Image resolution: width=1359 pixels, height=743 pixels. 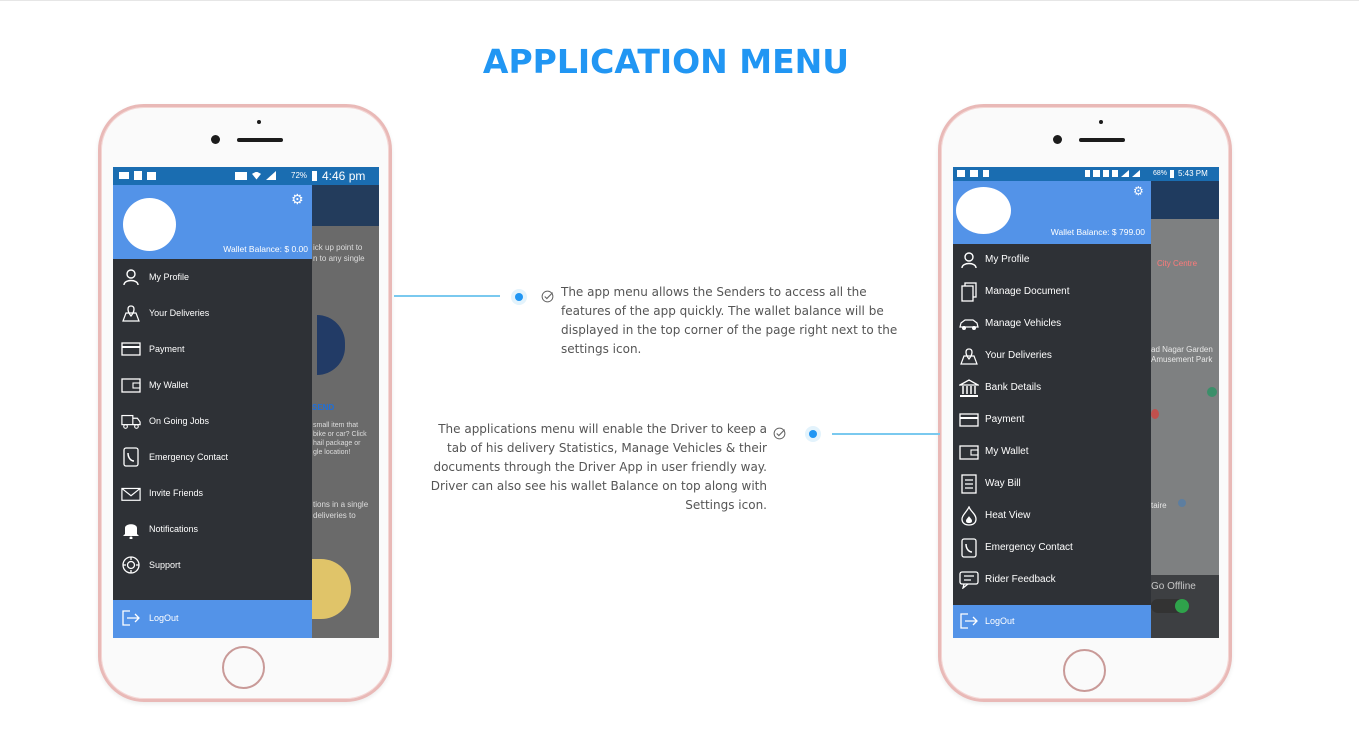 What do you see at coordinates (1020, 579) in the screenshot?
I see `menu-item-label: Rider Feedback` at bounding box center [1020, 579].